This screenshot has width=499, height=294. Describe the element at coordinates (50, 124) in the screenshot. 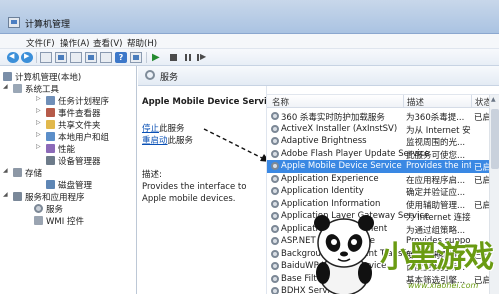

I see `folder-icon` at that location.